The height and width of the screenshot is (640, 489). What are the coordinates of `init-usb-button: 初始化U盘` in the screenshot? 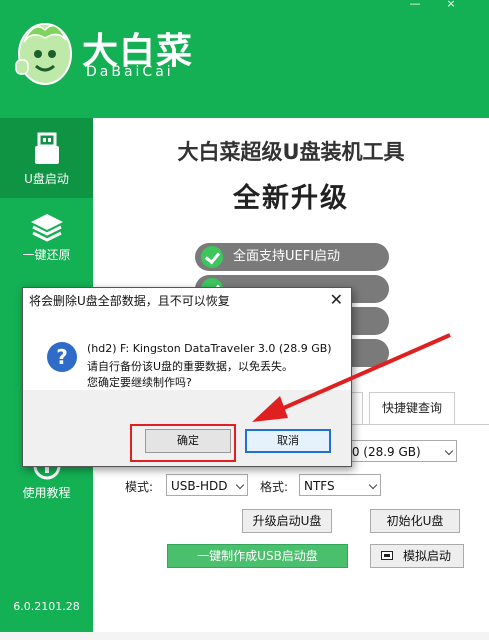 It's located at (415, 521).